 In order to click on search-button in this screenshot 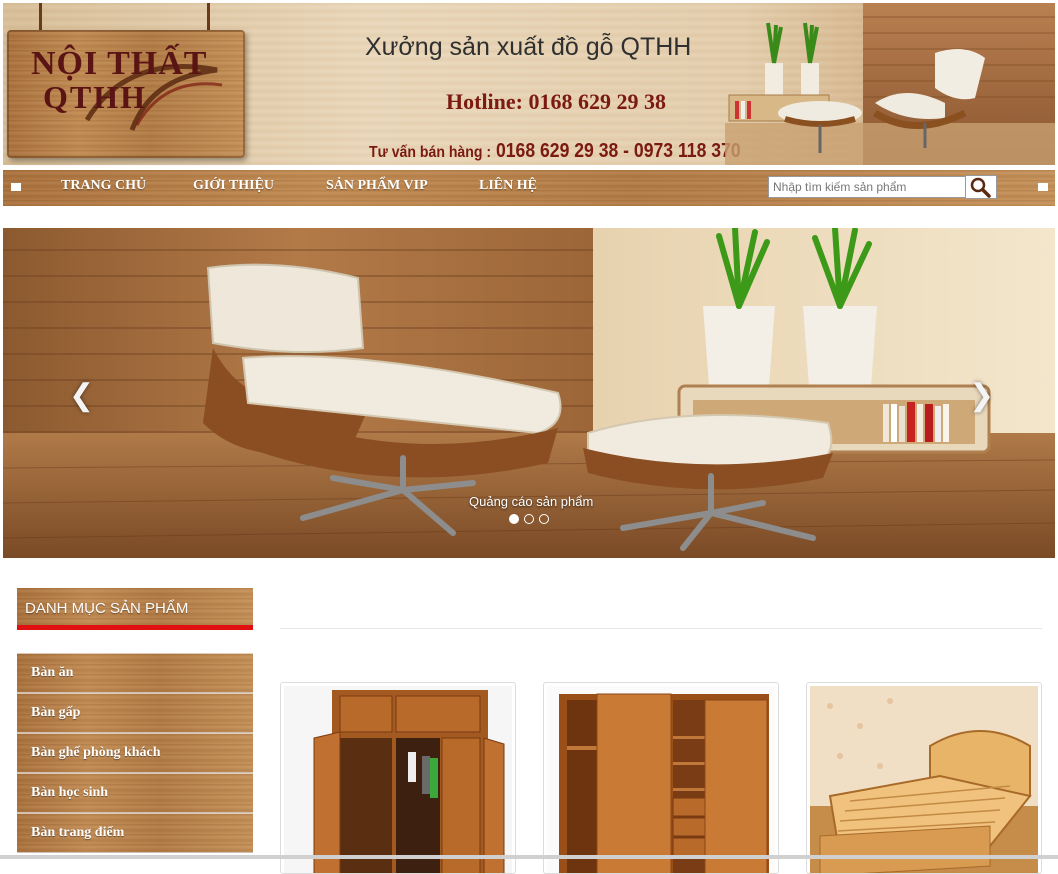, I will do `click(981, 187)`.